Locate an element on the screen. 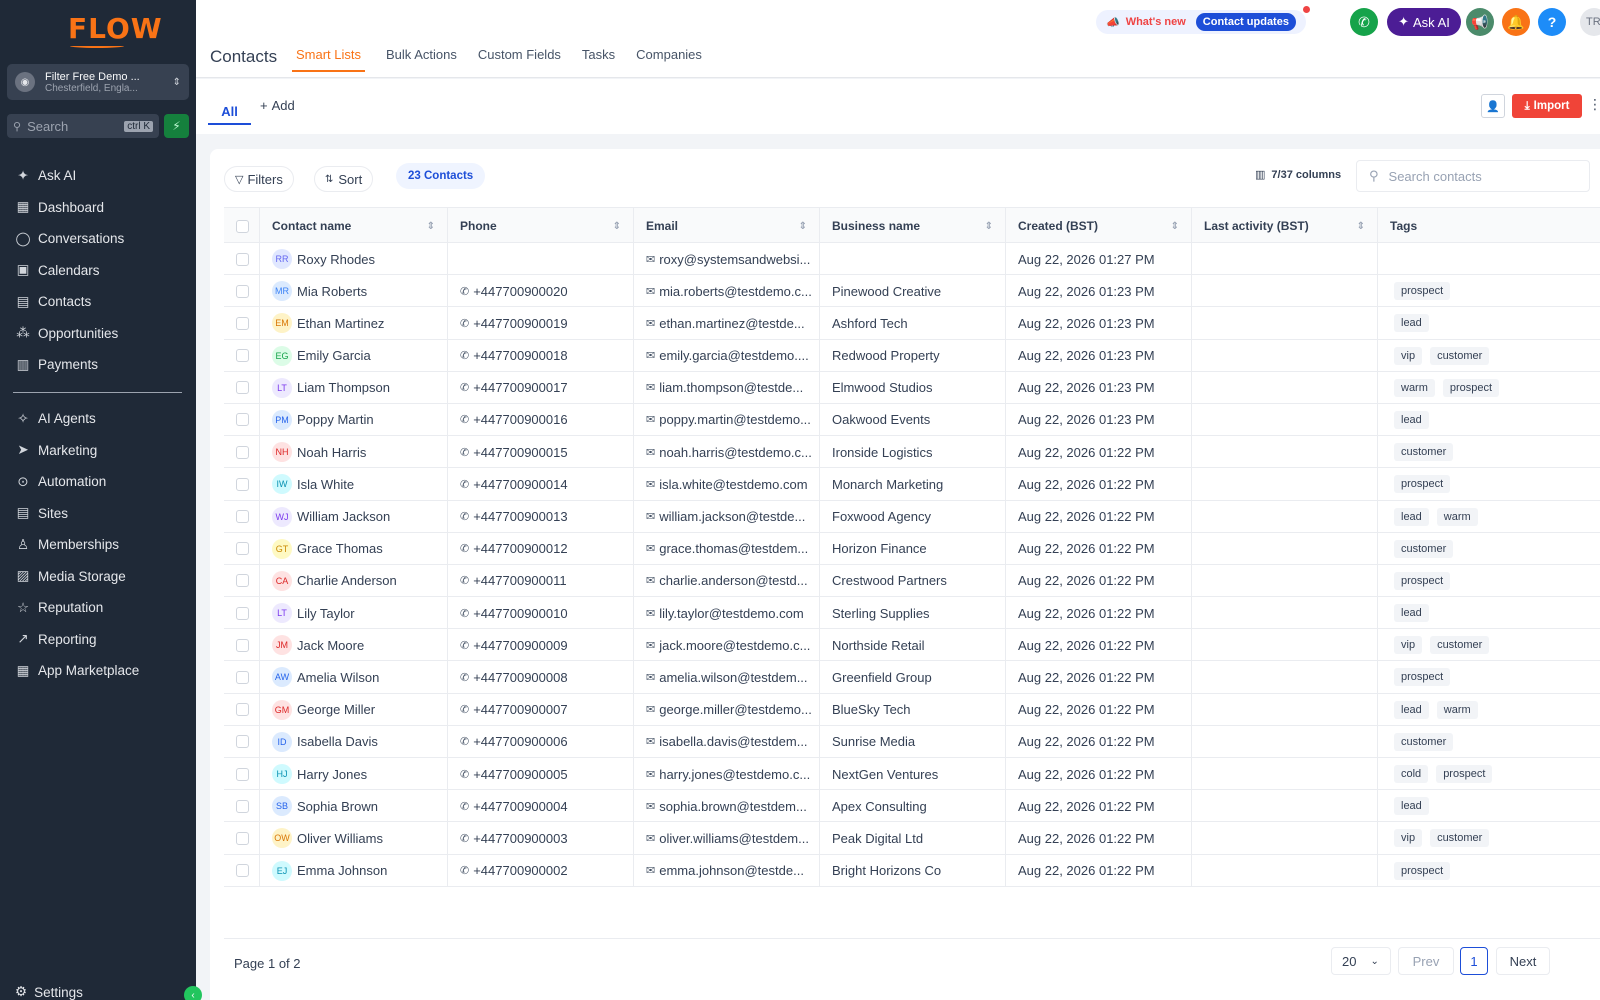  sidebar-item-dashboard: ▦ Dashboard is located at coordinates (98, 208).